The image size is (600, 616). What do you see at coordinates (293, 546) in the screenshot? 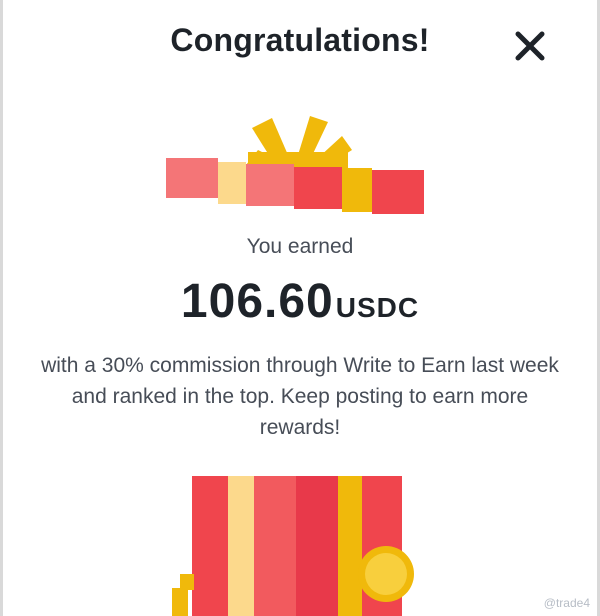
I see `gift-box-illustration` at bounding box center [293, 546].